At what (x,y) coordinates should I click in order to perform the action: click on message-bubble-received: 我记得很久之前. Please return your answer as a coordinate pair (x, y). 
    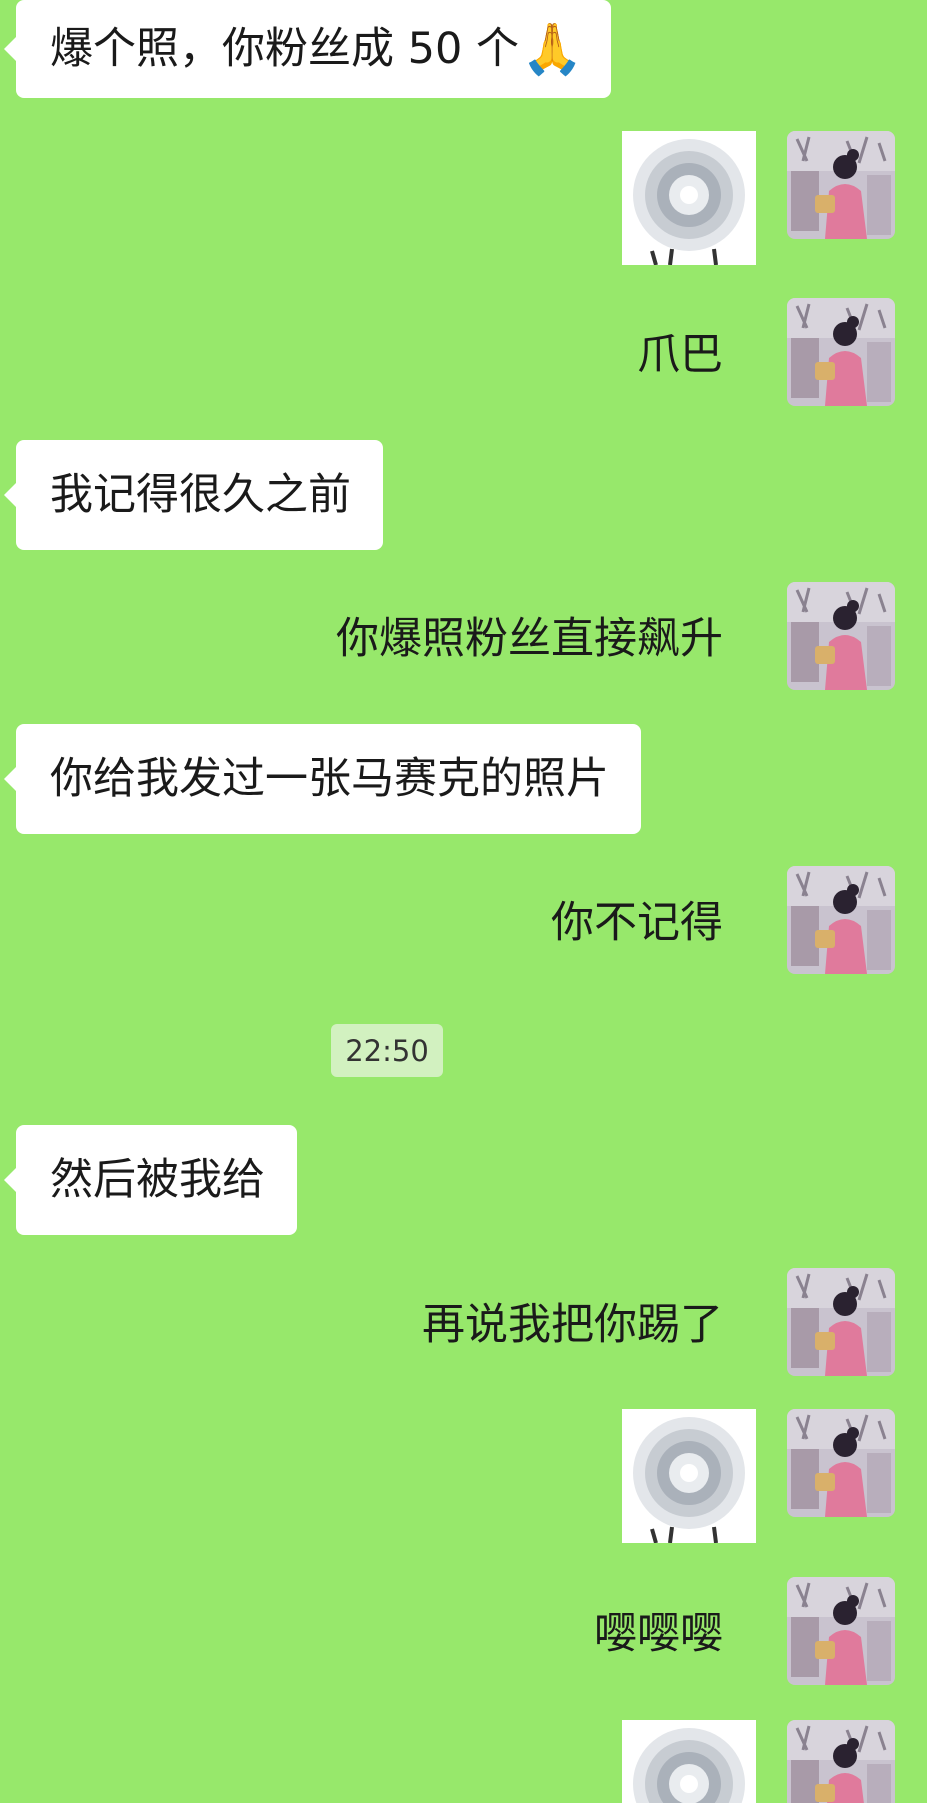
    Looking at the image, I should click on (193, 495).